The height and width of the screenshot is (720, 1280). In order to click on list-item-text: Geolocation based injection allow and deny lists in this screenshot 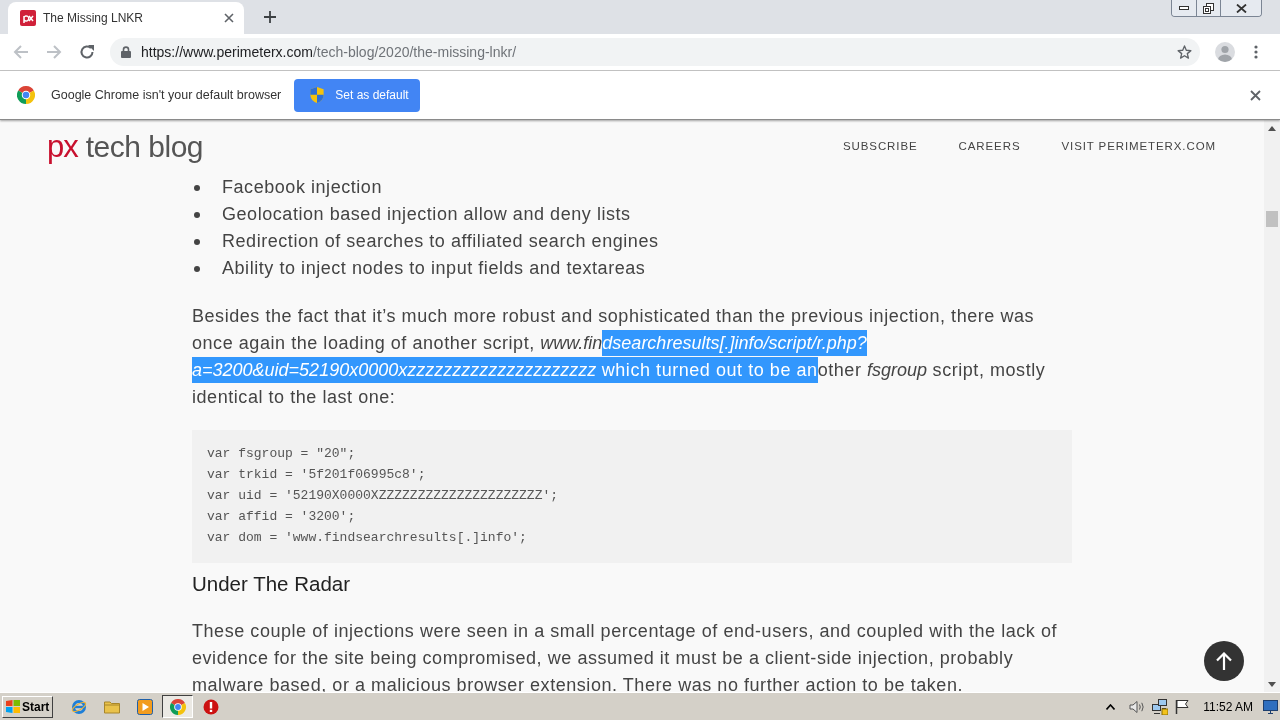, I will do `click(426, 214)`.